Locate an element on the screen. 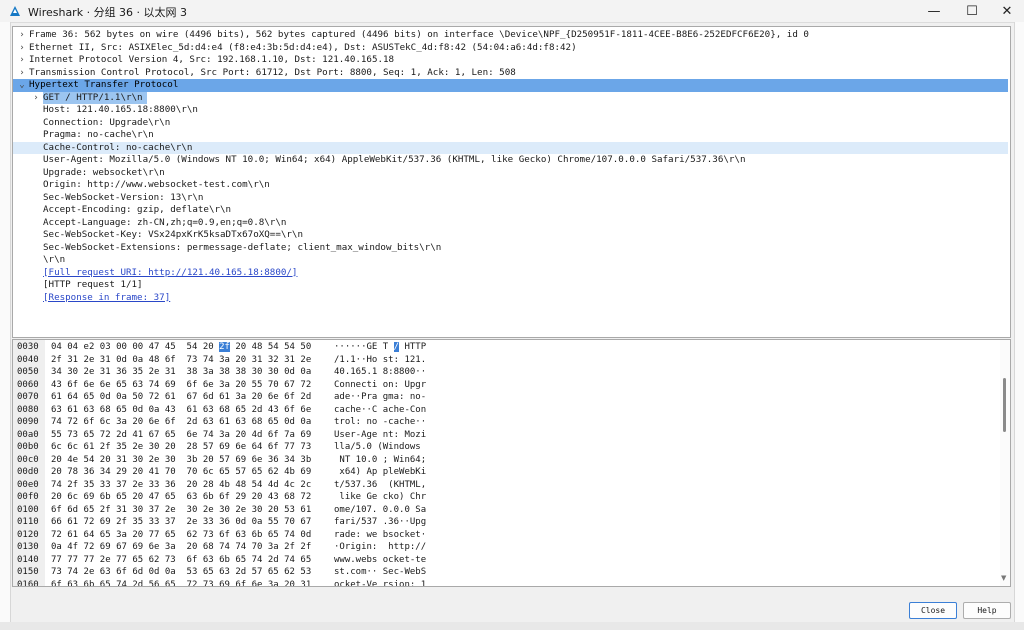  maximize-button: ☐ is located at coordinates (972, 11).